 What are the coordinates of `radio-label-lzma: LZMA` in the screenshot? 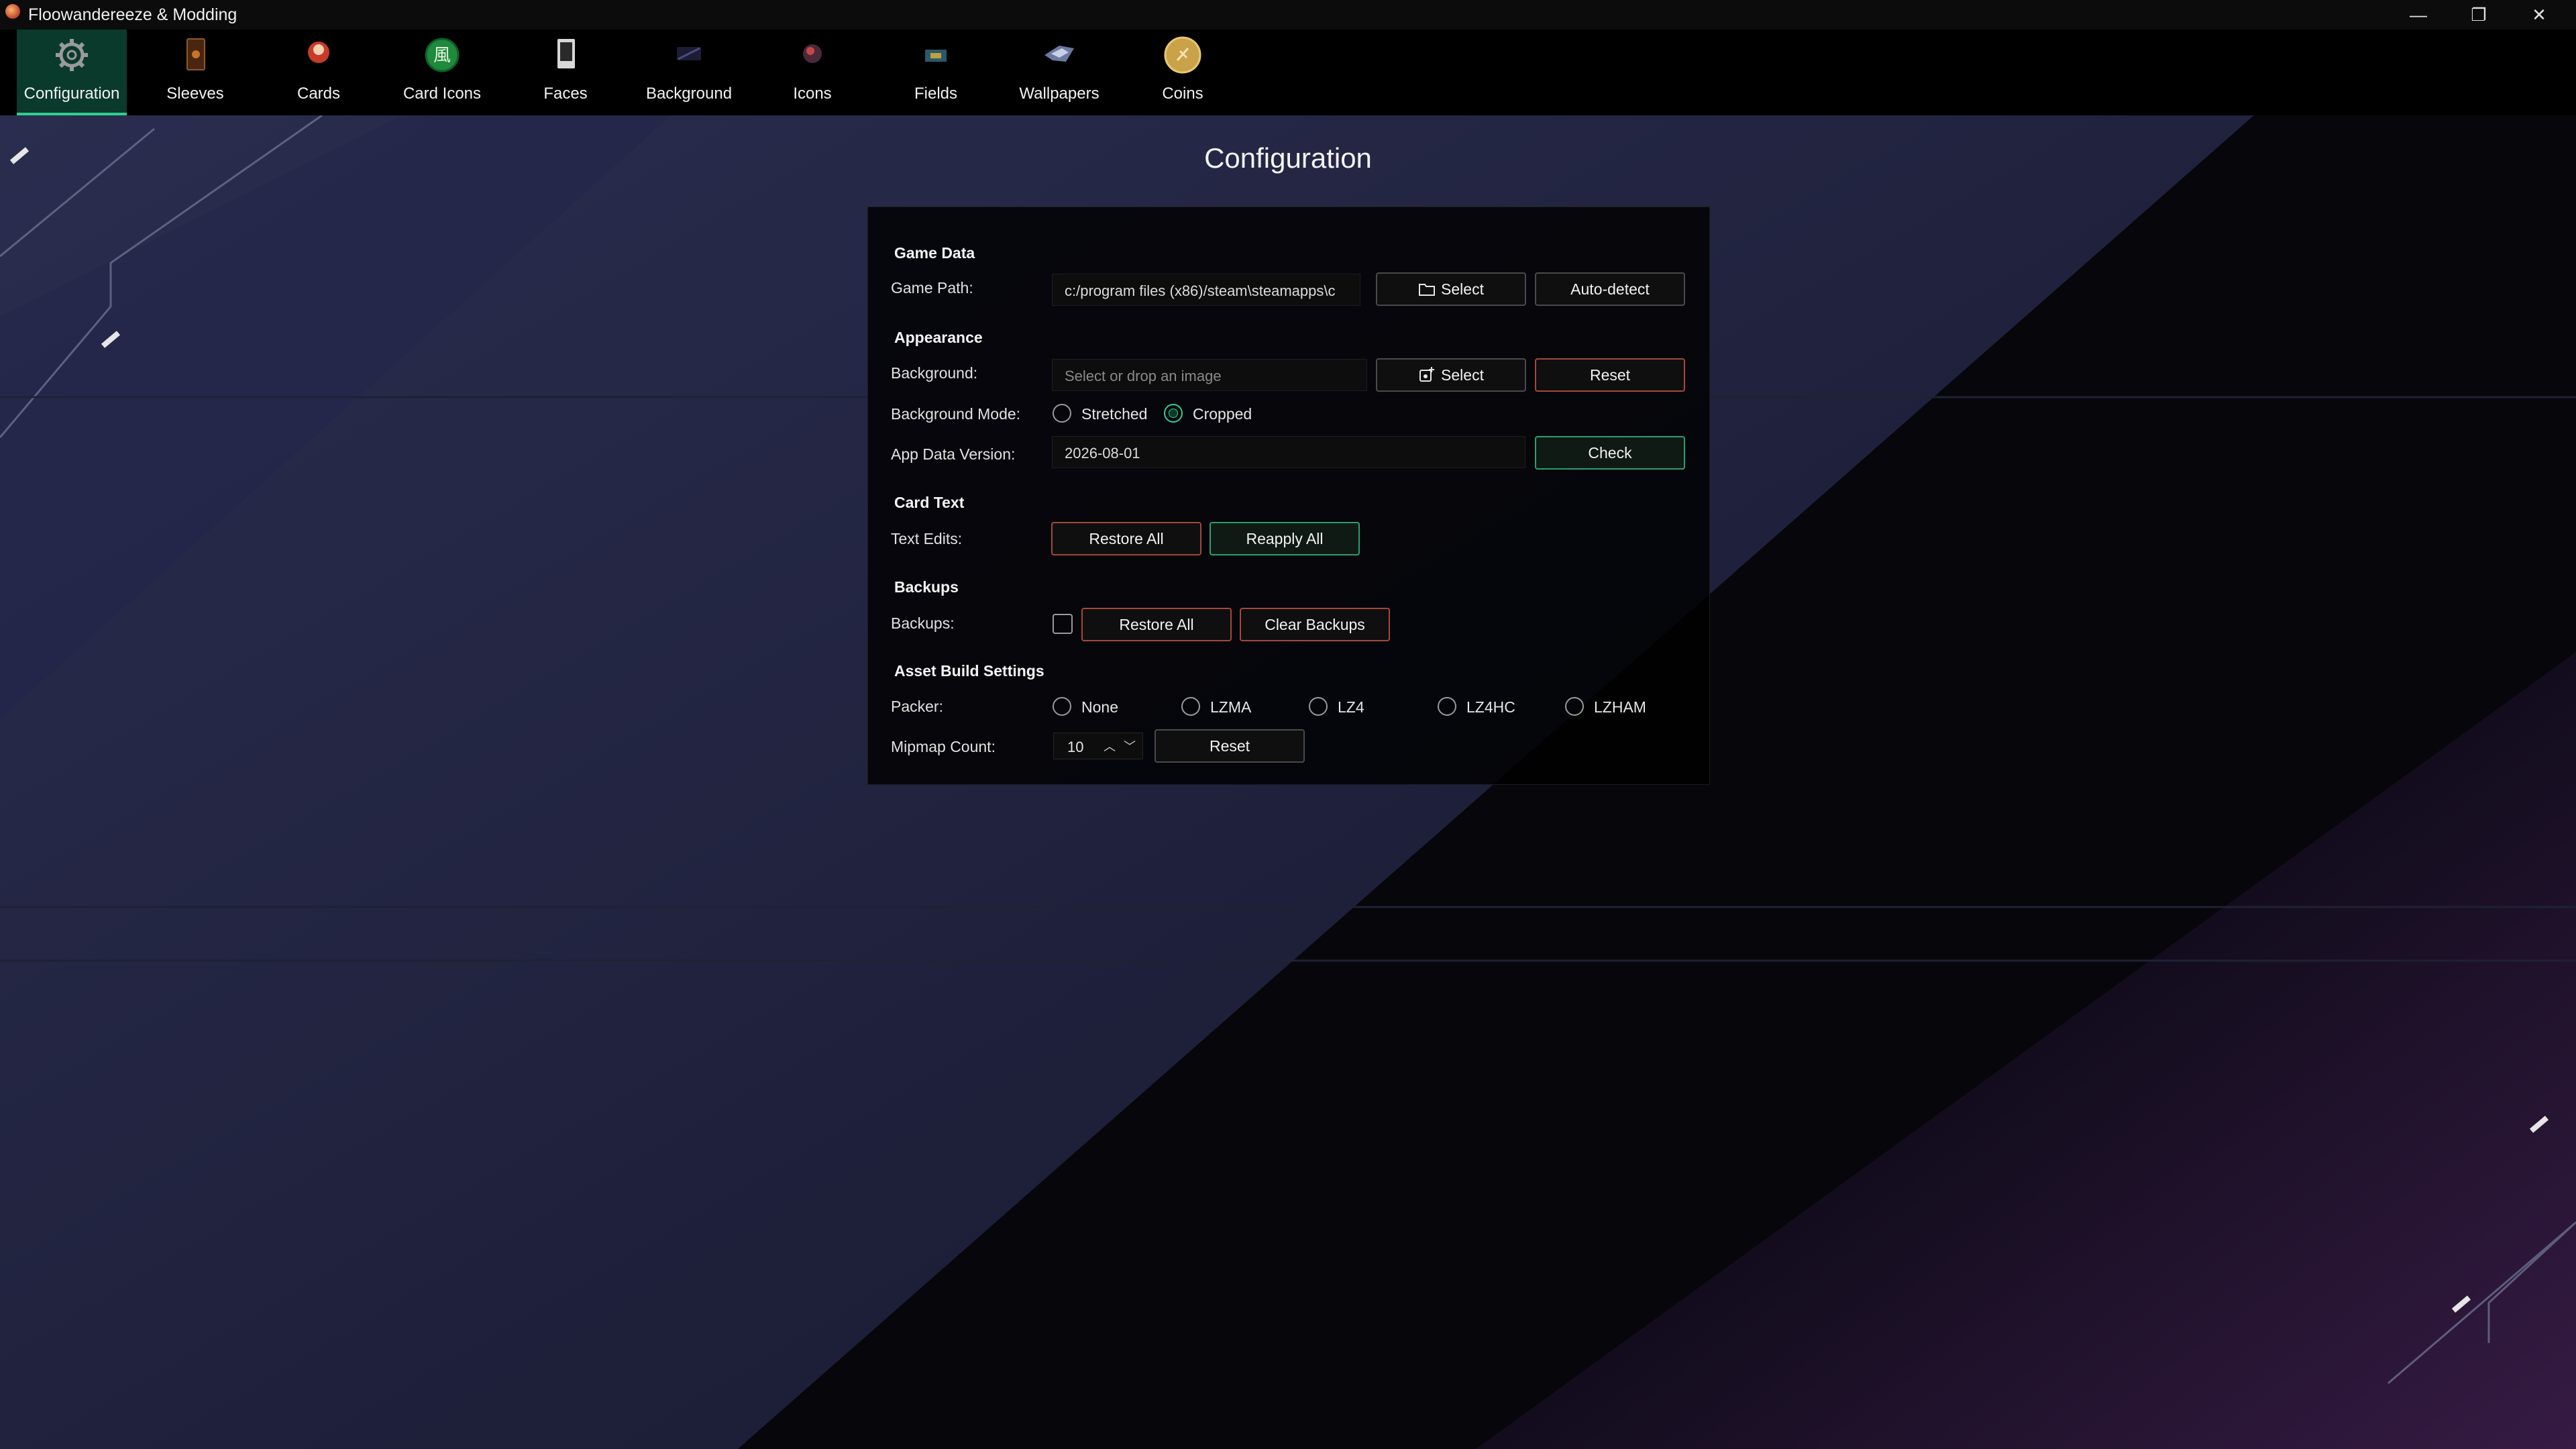 It's located at (1231, 707).